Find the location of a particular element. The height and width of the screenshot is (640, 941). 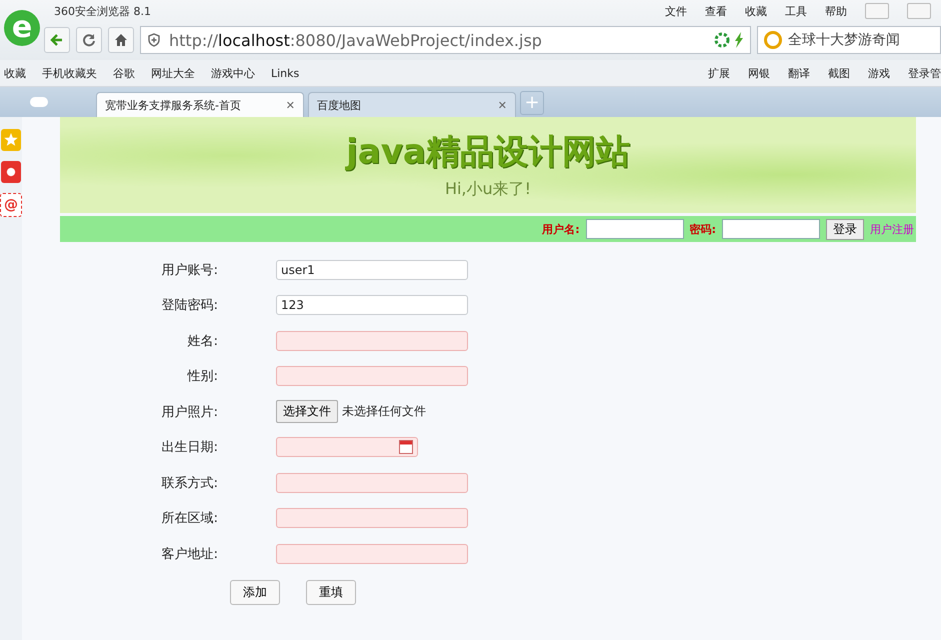

site-title: java精品设计网站 is located at coordinates (488, 152).